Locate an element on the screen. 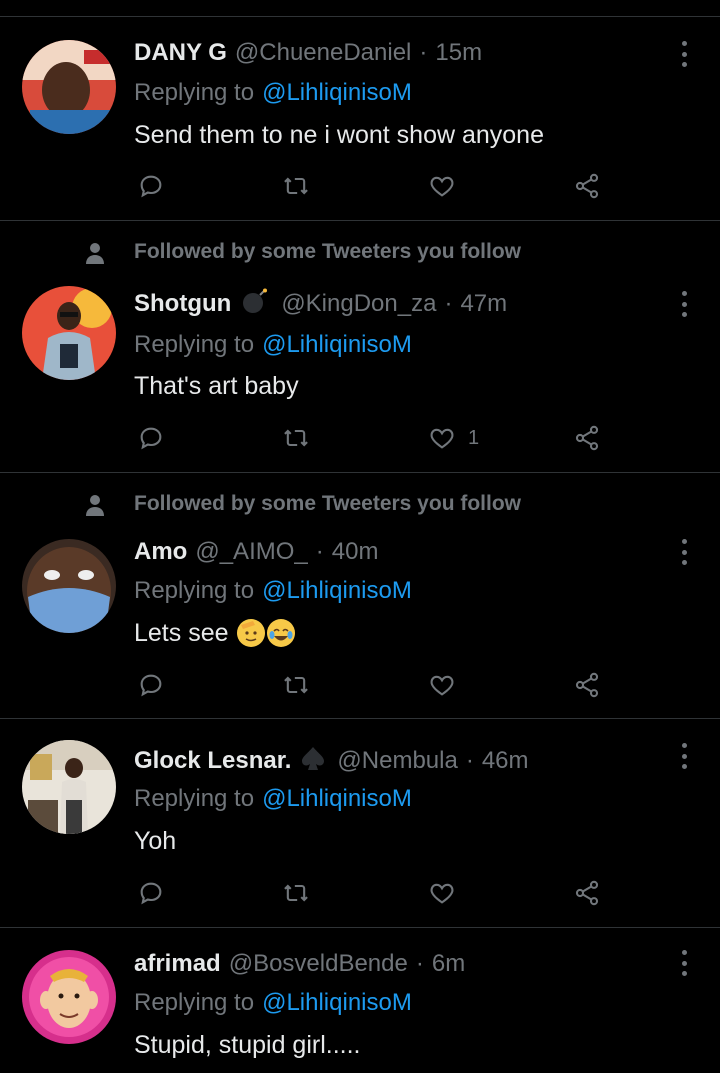 The width and height of the screenshot is (720, 1073). handle: @KingDon_za is located at coordinates (358, 304).